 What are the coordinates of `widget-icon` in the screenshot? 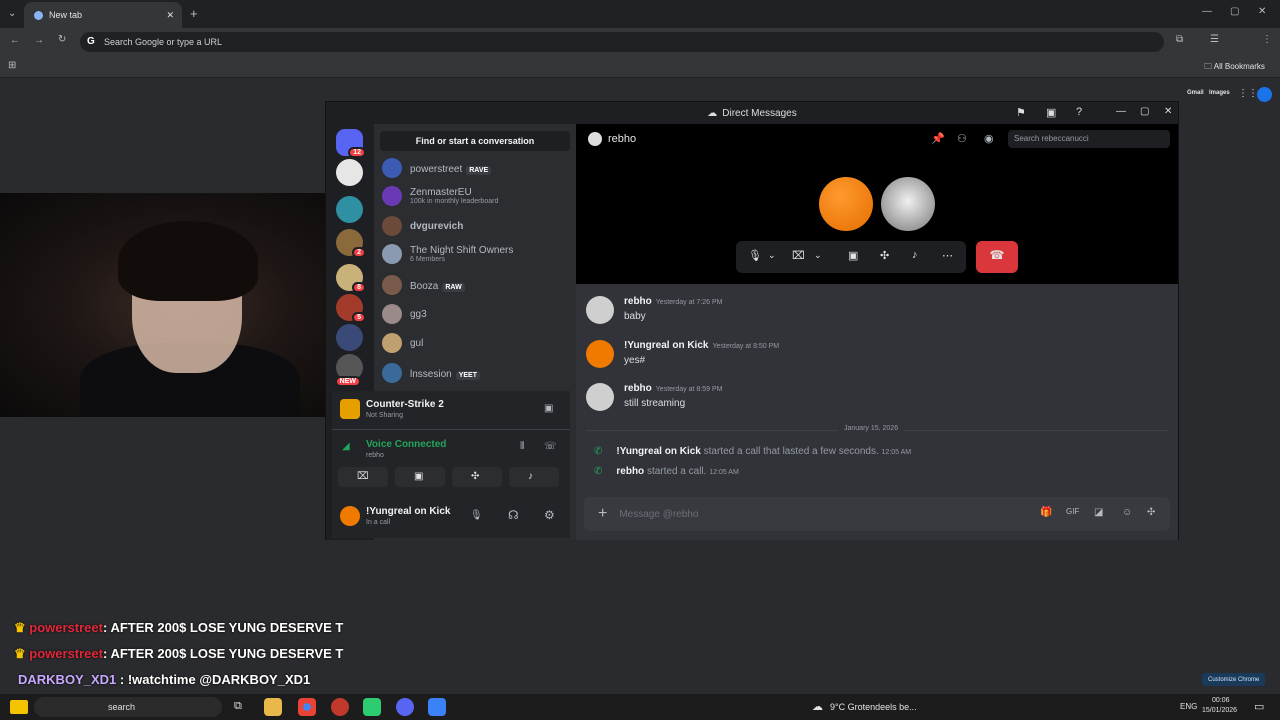 It's located at (19, 707).